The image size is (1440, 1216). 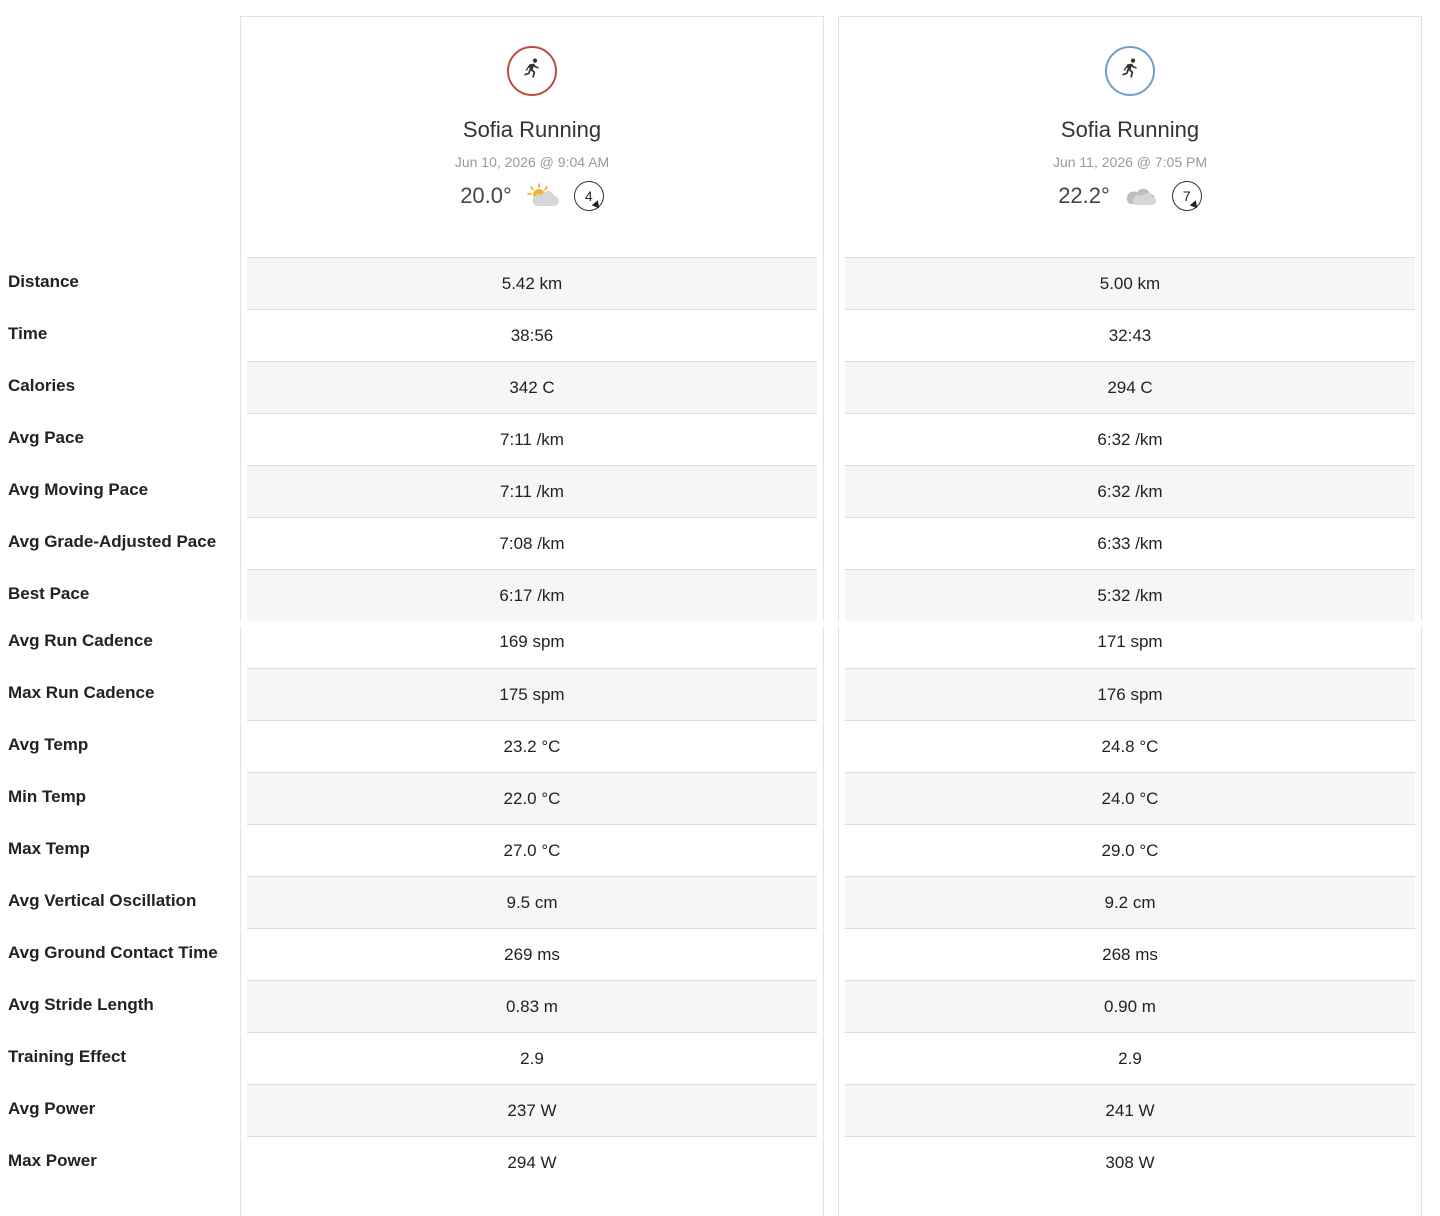 I want to click on metric-value-row: 38:56, so click(x=532, y=335).